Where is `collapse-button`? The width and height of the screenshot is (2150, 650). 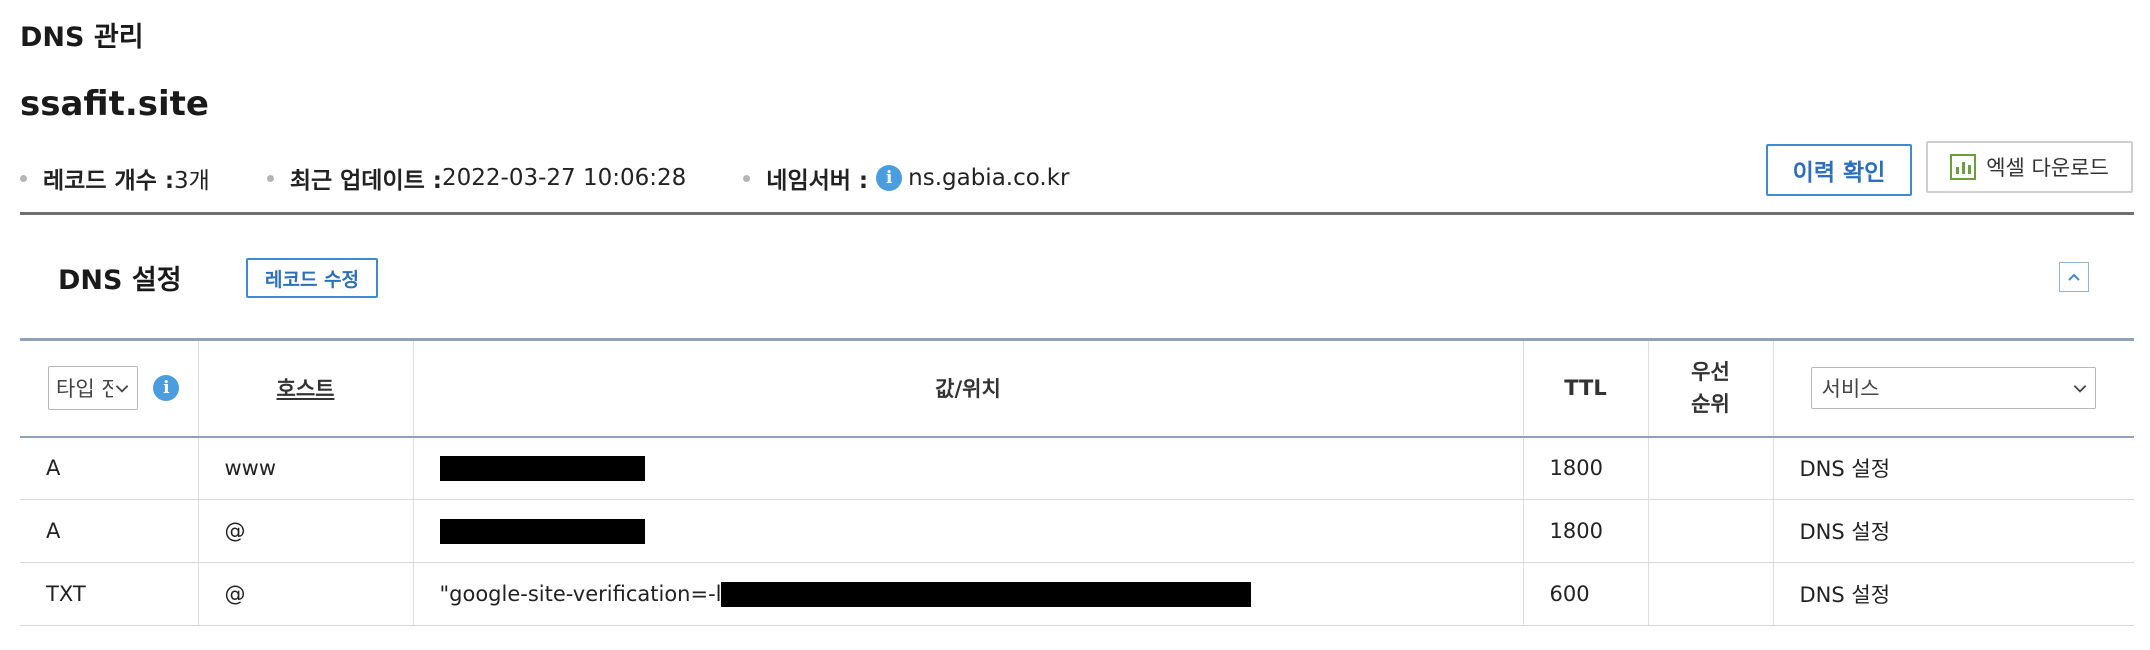
collapse-button is located at coordinates (2074, 277).